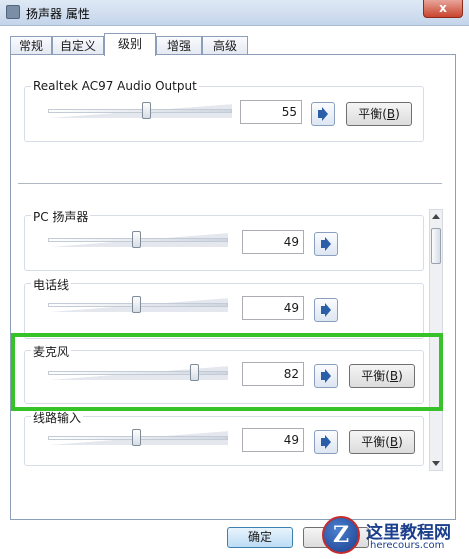 The width and height of the screenshot is (469, 559). What do you see at coordinates (326, 442) in the screenshot?
I see `mute-button-line-in` at bounding box center [326, 442].